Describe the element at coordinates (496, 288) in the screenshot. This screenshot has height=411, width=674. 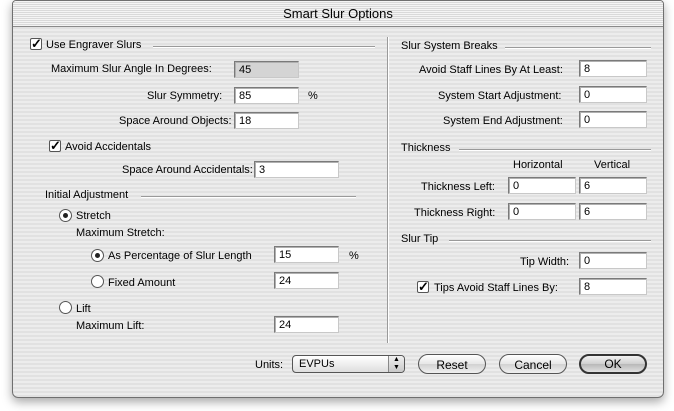
I see `tips-avoid-label: Tips Avoid Staff Lines By:` at that location.